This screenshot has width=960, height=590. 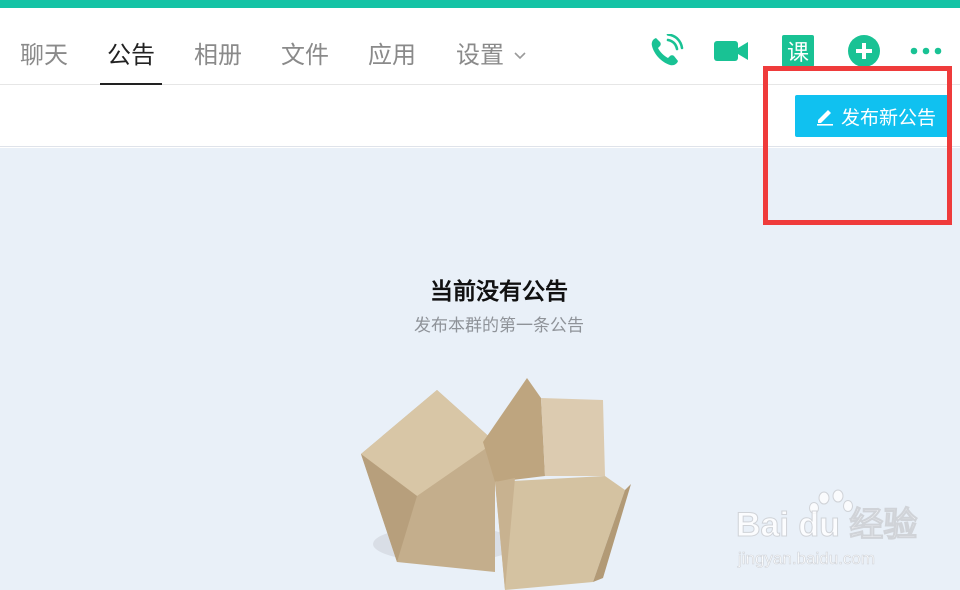 I want to click on svg-text: 课, so click(x=798, y=53).